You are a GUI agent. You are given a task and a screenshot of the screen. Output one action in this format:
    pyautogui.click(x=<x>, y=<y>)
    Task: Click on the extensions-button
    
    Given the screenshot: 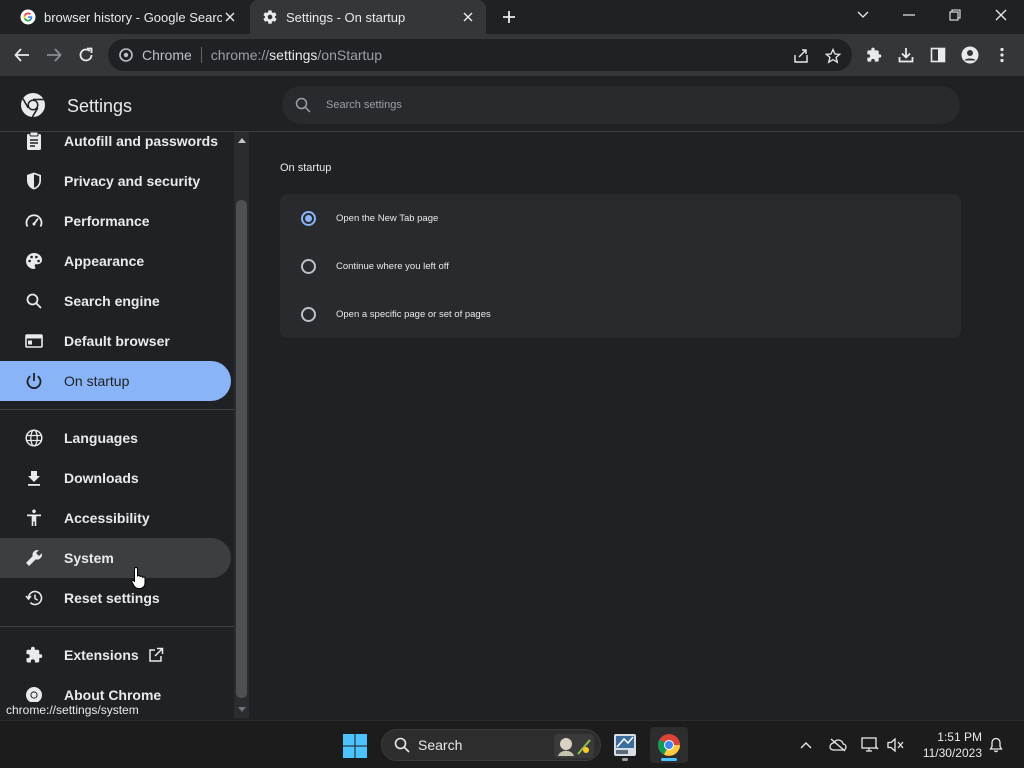 What is the action you would take?
    pyautogui.click(x=874, y=55)
    